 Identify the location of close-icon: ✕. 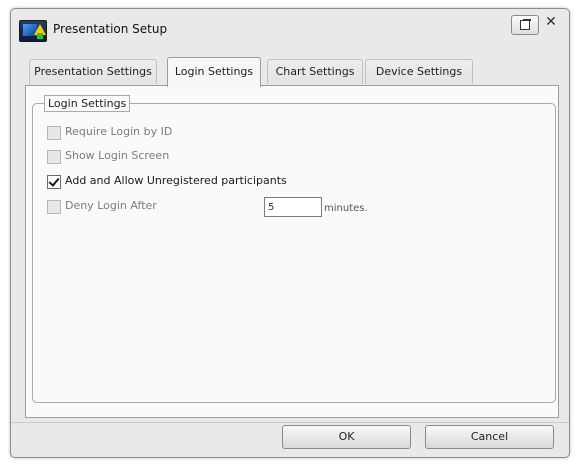
(551, 22).